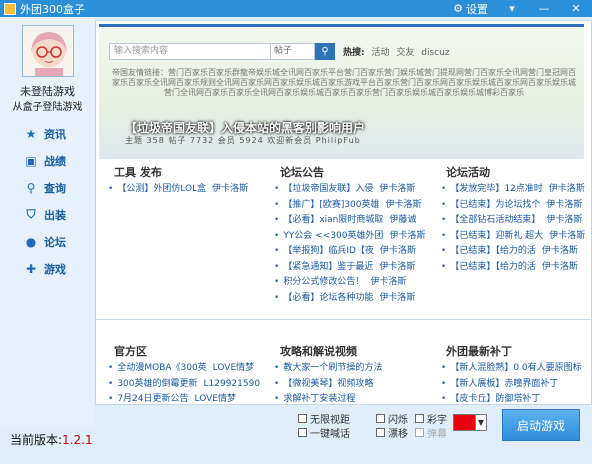  What do you see at coordinates (130, 351) in the screenshot?
I see `section-title-official: 官方区` at bounding box center [130, 351].